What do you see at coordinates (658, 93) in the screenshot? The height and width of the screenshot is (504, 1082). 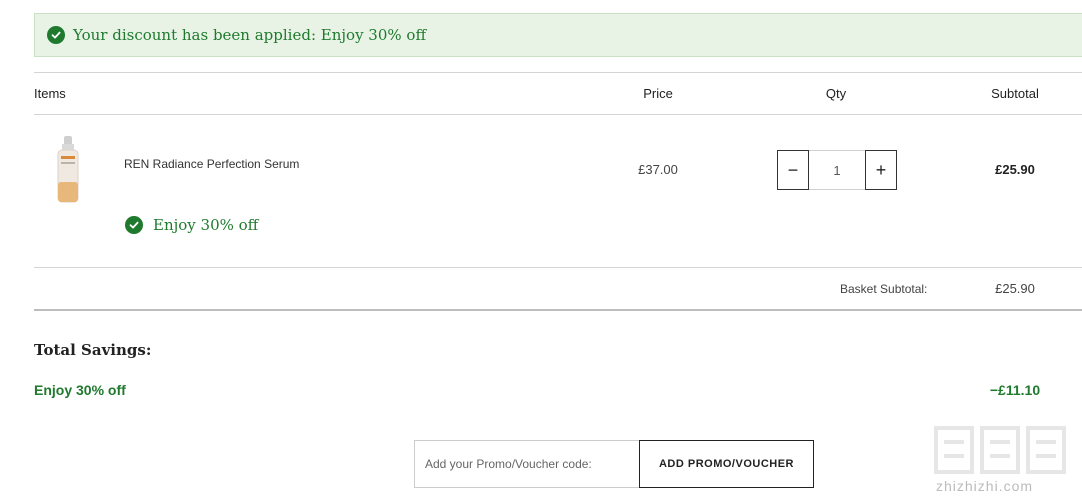 I see `header-price: Price` at bounding box center [658, 93].